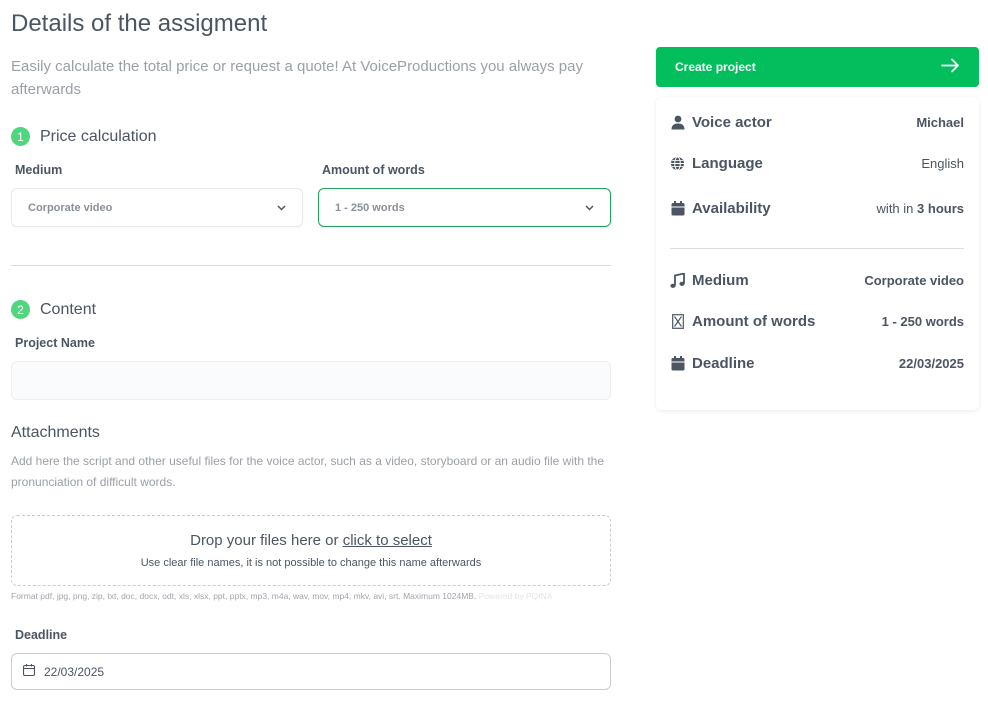 The image size is (988, 709). Describe the element at coordinates (139, 23) in the screenshot. I see `page-title: Details of the assigment` at that location.